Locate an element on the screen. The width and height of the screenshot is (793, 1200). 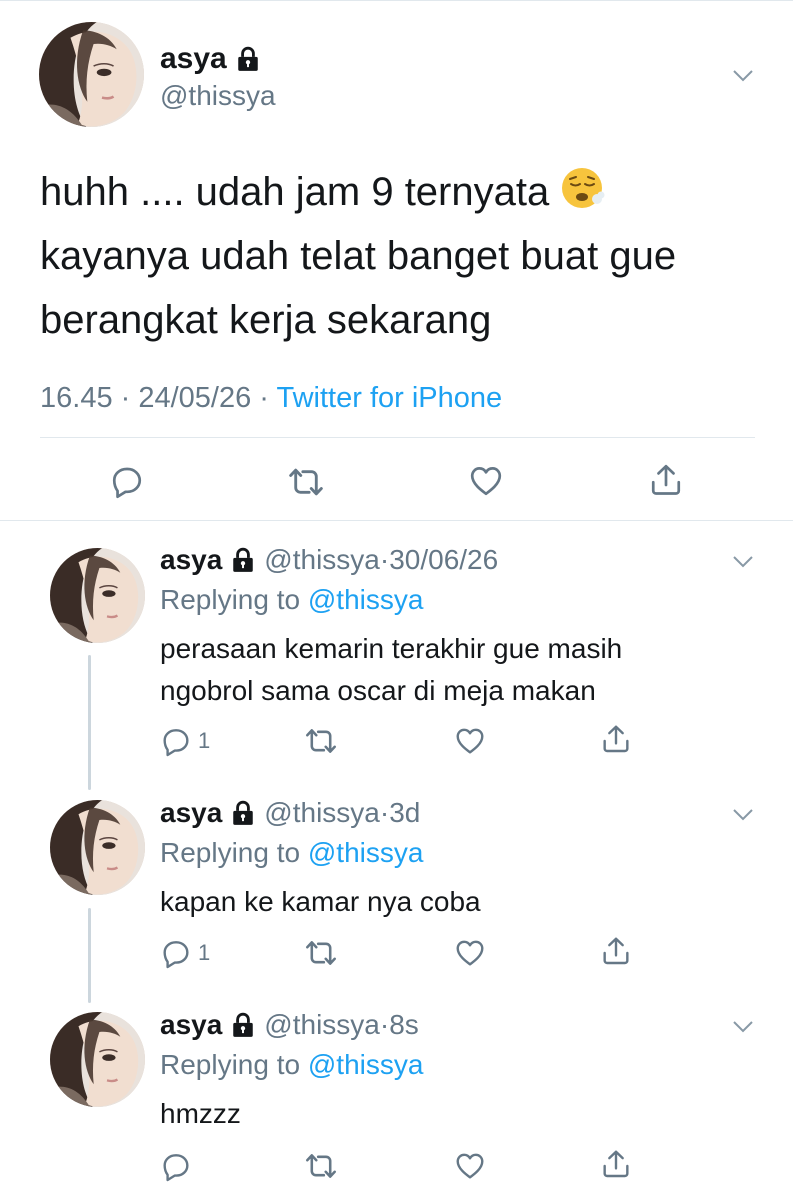
exhausted-face-emoji is located at coordinates (583, 188).